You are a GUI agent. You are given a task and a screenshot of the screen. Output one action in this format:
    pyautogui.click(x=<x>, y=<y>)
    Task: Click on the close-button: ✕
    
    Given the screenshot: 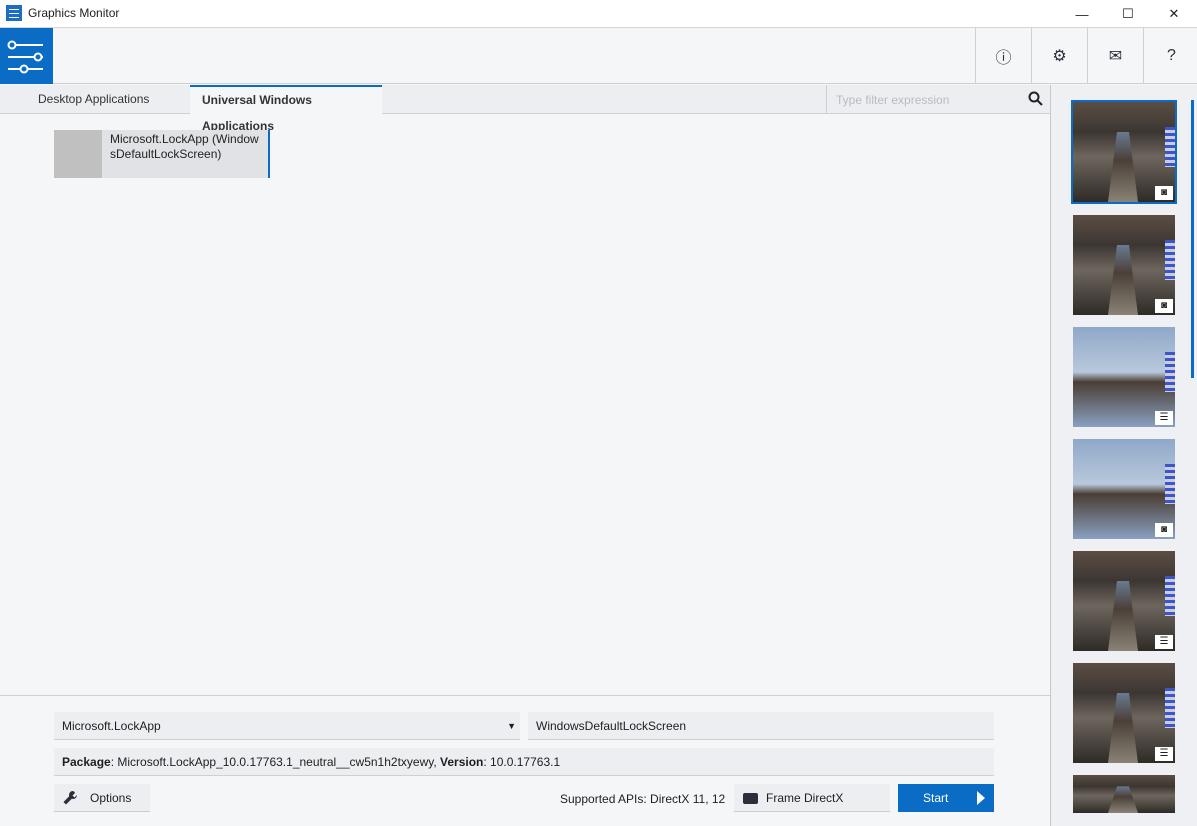 What is the action you would take?
    pyautogui.click(x=1174, y=14)
    